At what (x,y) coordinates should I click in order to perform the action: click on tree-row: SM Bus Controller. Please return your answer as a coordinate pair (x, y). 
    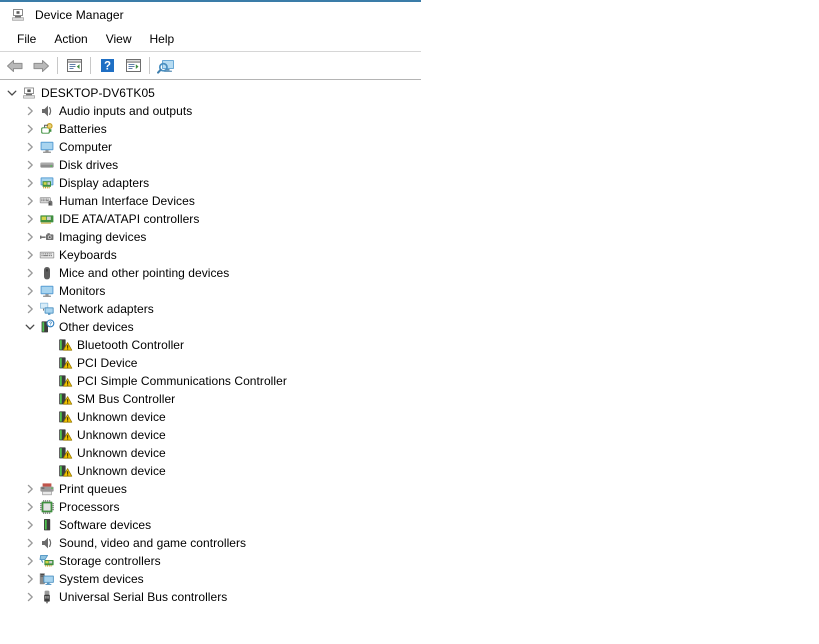
    Looking at the image, I should click on (210, 399).